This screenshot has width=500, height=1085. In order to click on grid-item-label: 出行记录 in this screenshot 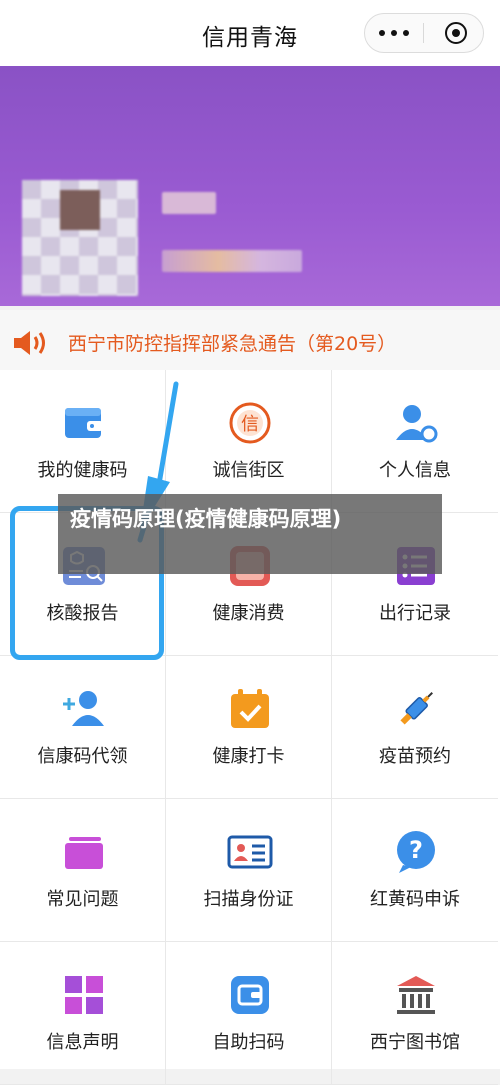, I will do `click(415, 613)`.